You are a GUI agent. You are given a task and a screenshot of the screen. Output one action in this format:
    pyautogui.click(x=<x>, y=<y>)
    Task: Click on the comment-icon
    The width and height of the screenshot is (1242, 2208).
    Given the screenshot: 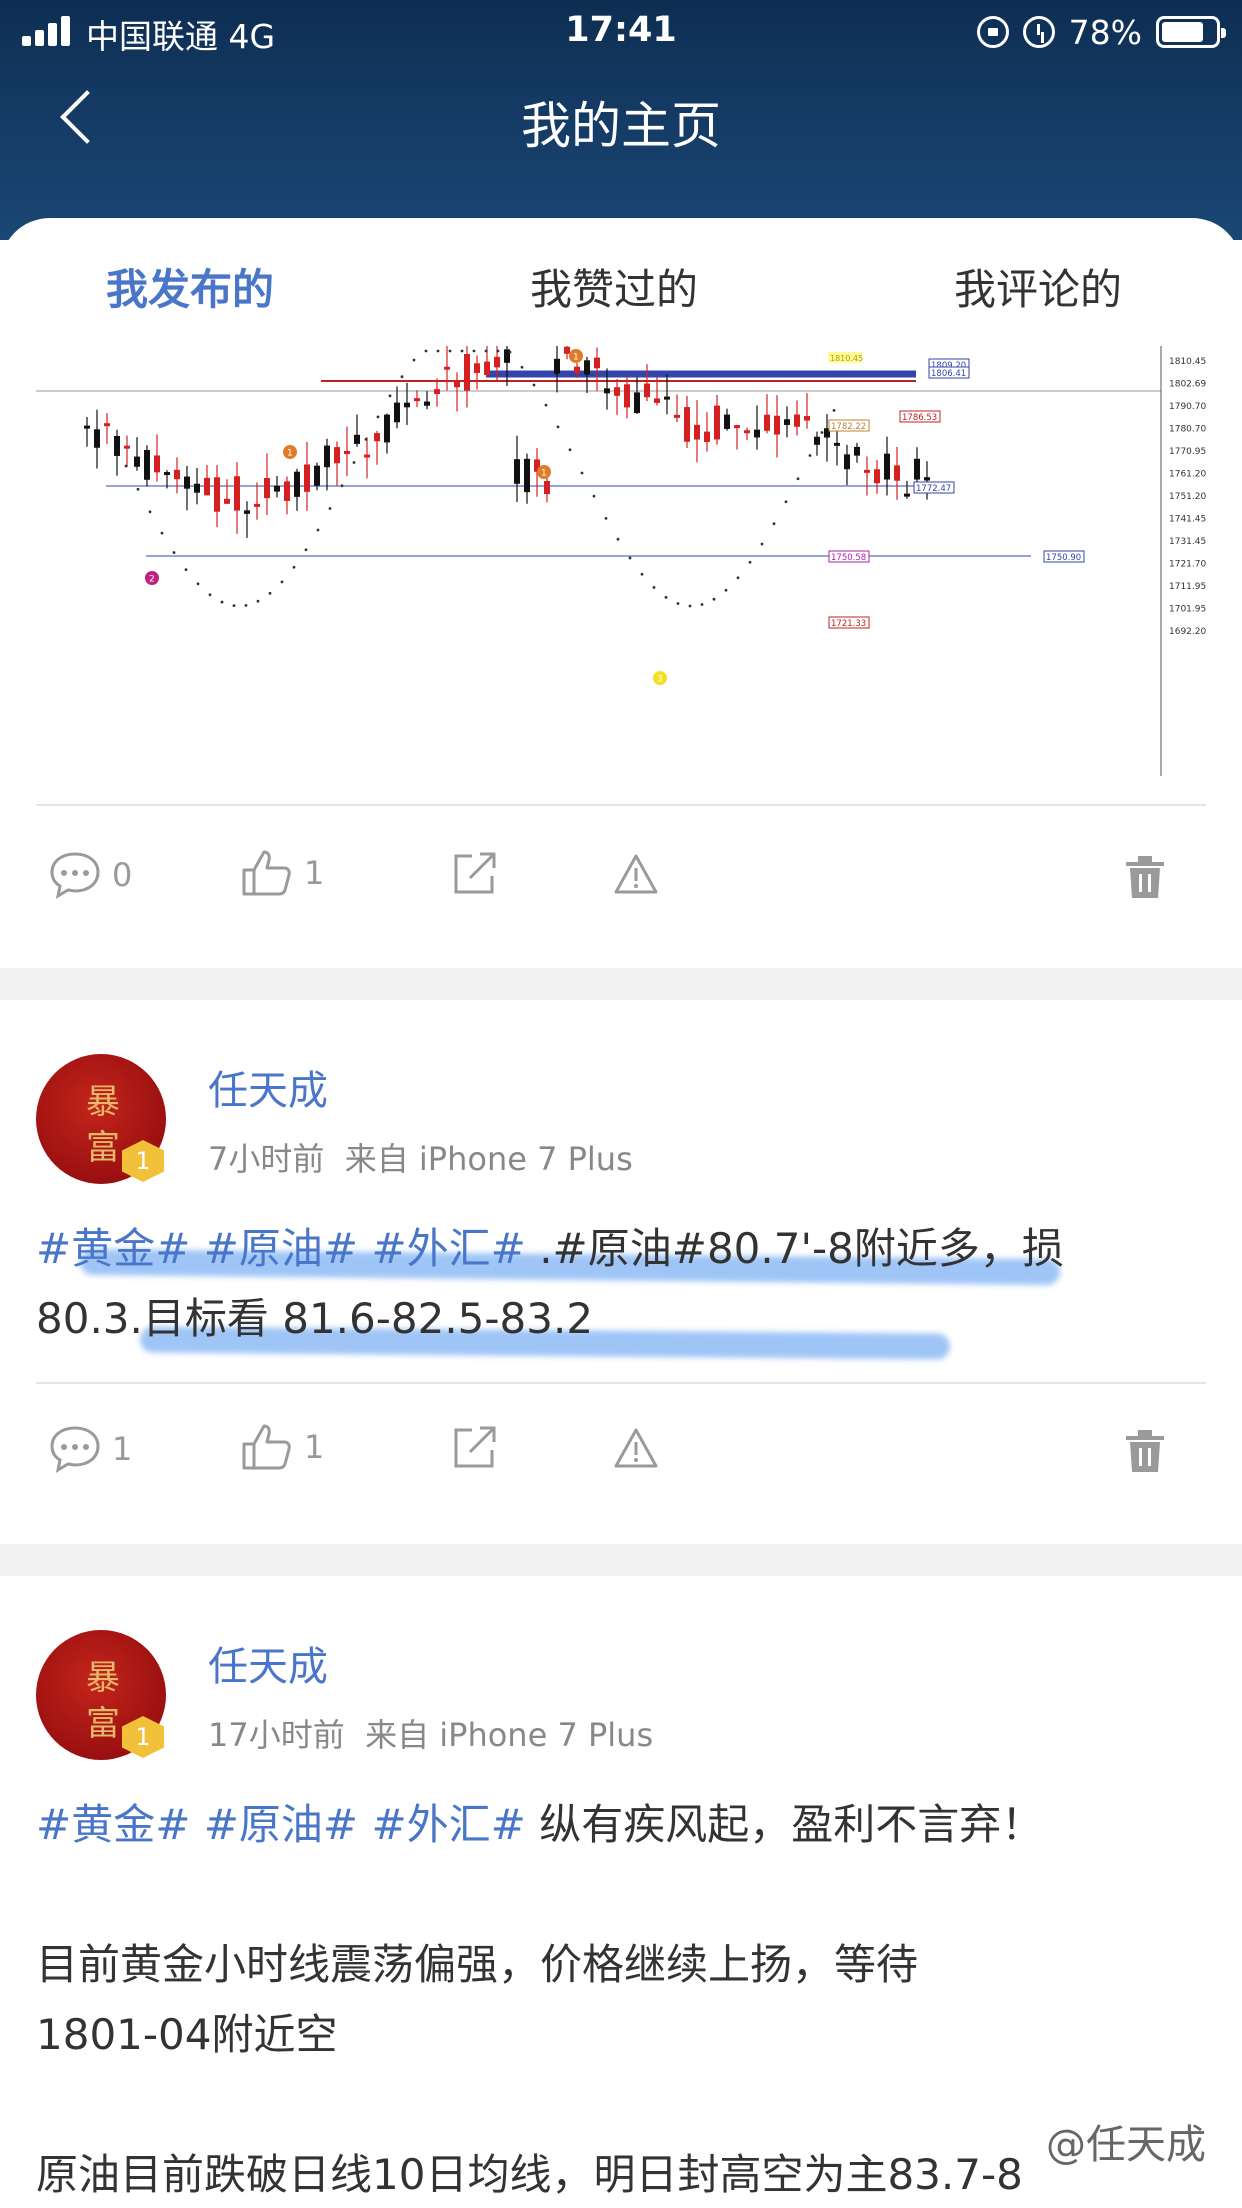 What is the action you would take?
    pyautogui.click(x=75, y=1450)
    